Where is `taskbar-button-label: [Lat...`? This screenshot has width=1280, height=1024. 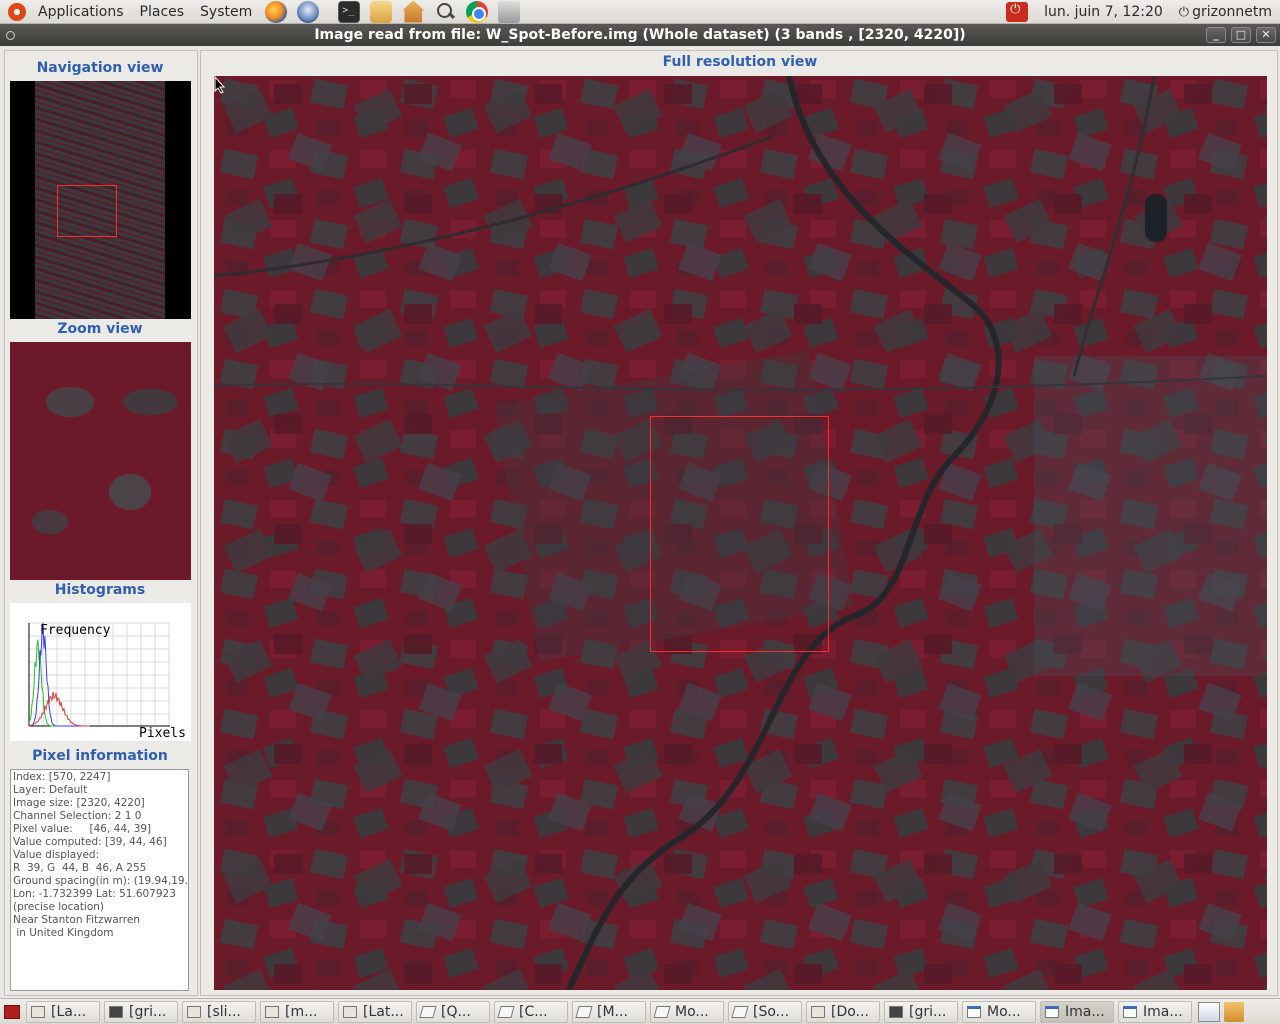
taskbar-button-label: [Lat... is located at coordinates (383, 1011).